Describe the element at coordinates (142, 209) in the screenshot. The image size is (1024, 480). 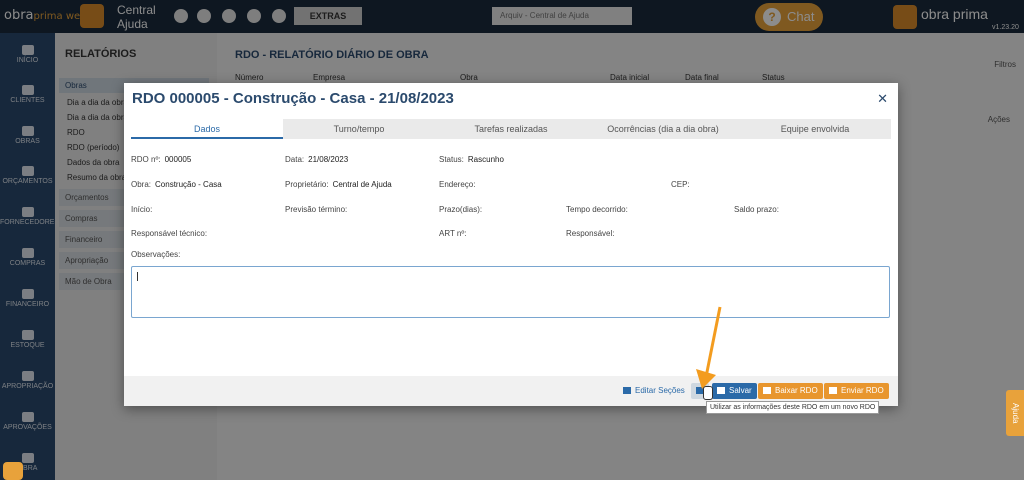
I see `field-inicio: Início:` at that location.